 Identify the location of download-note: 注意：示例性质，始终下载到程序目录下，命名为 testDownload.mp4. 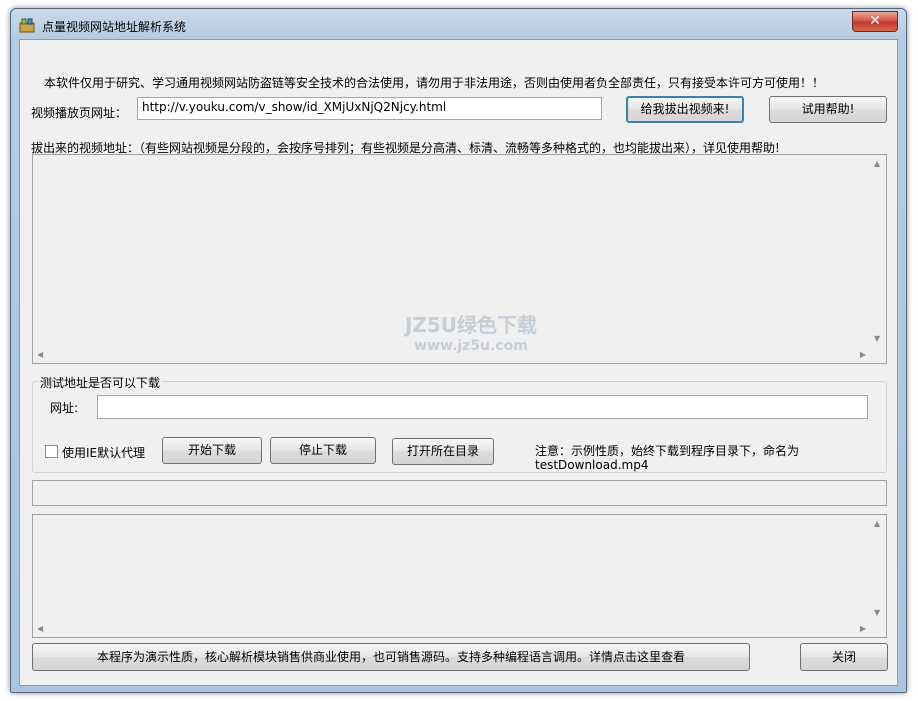
(667, 458).